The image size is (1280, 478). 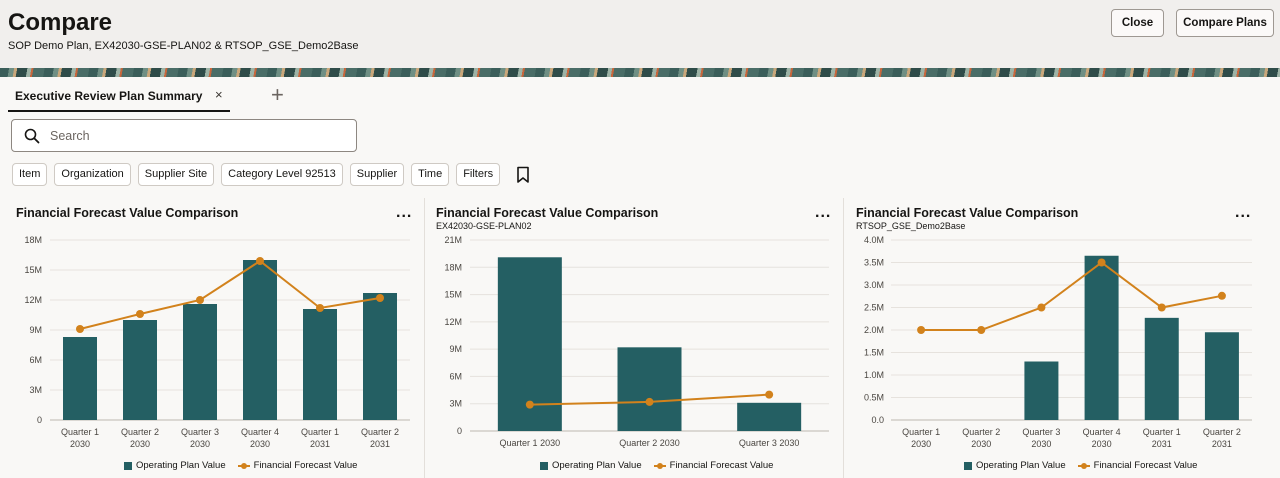 What do you see at coordinates (92, 174) in the screenshot?
I see `filter-chip-organization: Organization` at bounding box center [92, 174].